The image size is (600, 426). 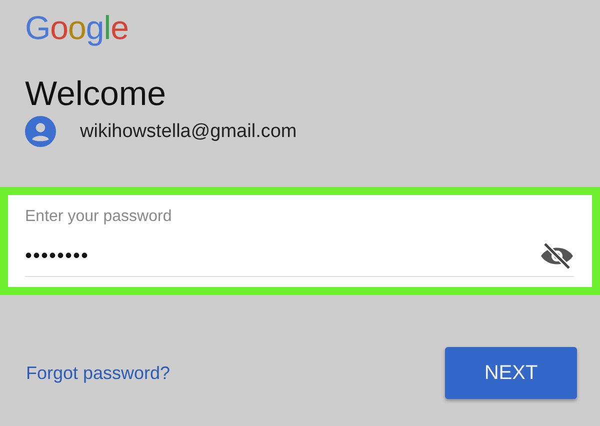 What do you see at coordinates (188, 131) in the screenshot?
I see `account-email: wikihowstella@gmail.com` at bounding box center [188, 131].